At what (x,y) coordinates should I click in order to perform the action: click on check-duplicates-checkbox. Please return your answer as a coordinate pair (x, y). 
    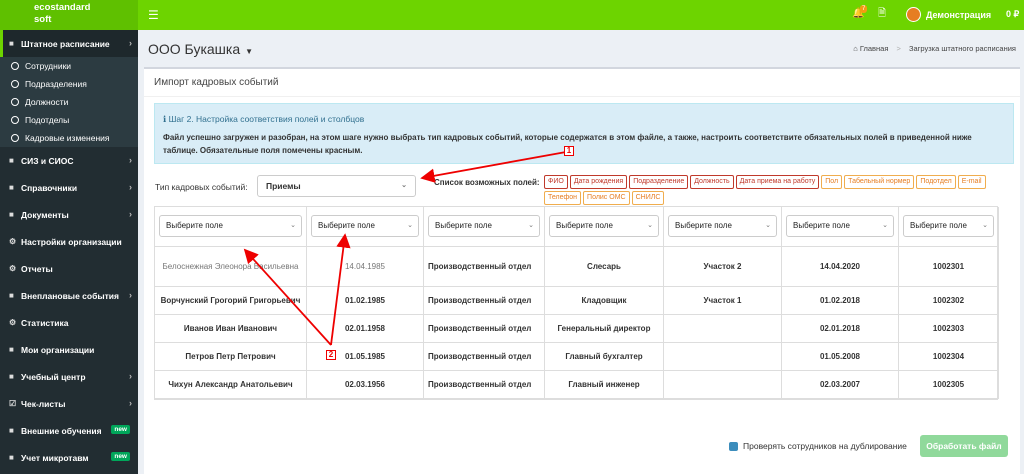
    Looking at the image, I should click on (733, 446).